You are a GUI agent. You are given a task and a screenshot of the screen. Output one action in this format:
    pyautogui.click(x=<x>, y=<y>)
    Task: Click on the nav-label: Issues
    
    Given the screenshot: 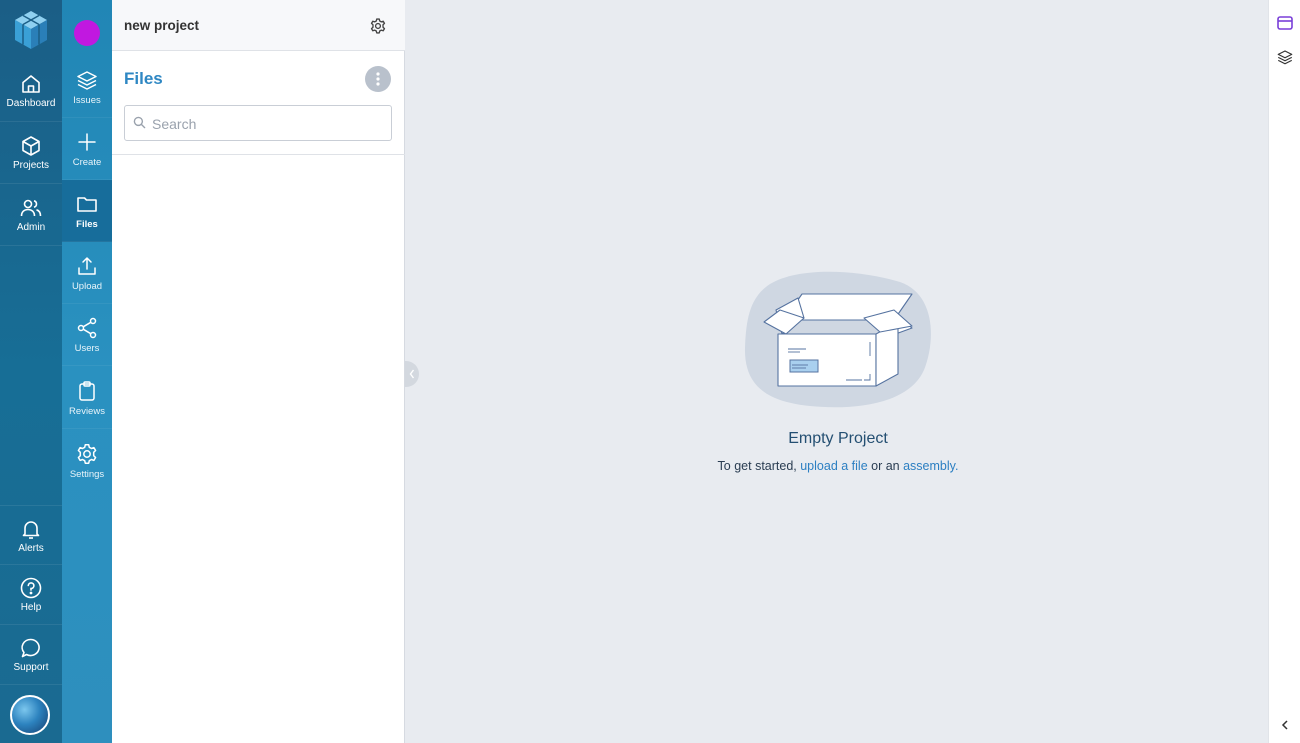 What is the action you would take?
    pyautogui.click(x=87, y=100)
    